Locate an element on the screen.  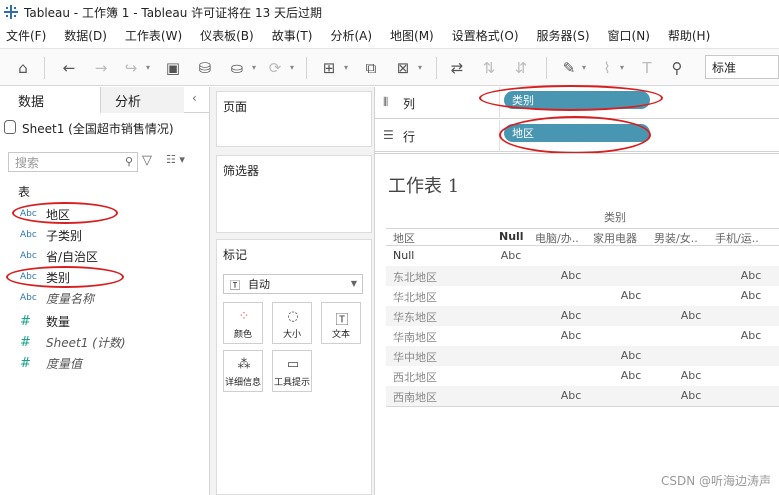
datasource: Sheet1 (全国超市销售情况) is located at coordinates (89, 128).